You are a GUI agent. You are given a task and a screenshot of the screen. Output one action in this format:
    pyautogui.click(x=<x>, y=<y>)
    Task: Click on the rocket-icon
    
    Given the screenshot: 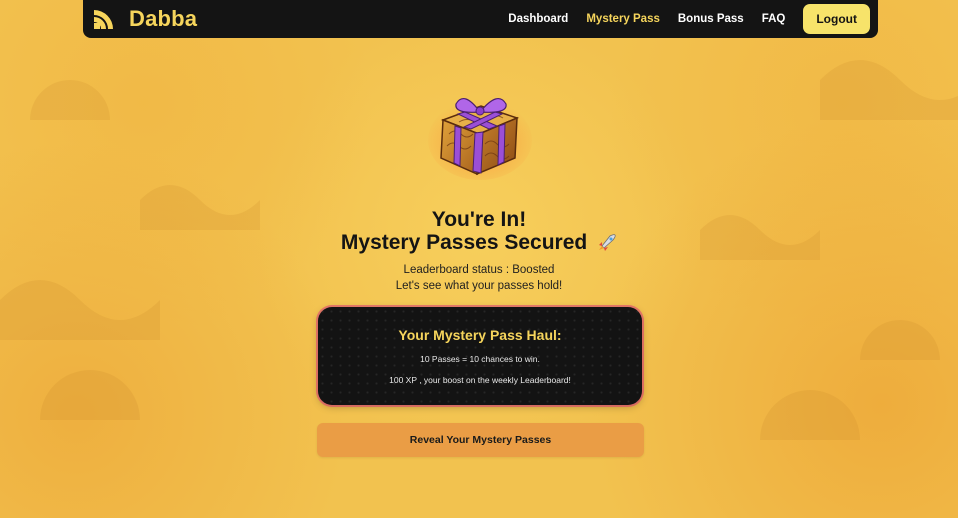 What is the action you would take?
    pyautogui.click(x=607, y=242)
    